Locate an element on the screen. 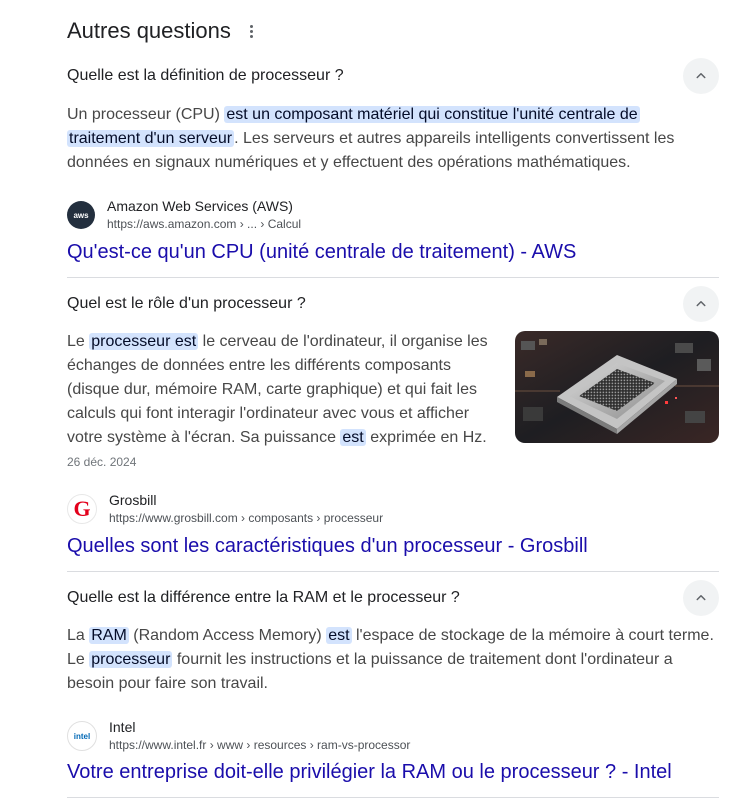 The width and height of the screenshot is (743, 800). answer-highlight: traitement d'un serveur is located at coordinates (151, 138).